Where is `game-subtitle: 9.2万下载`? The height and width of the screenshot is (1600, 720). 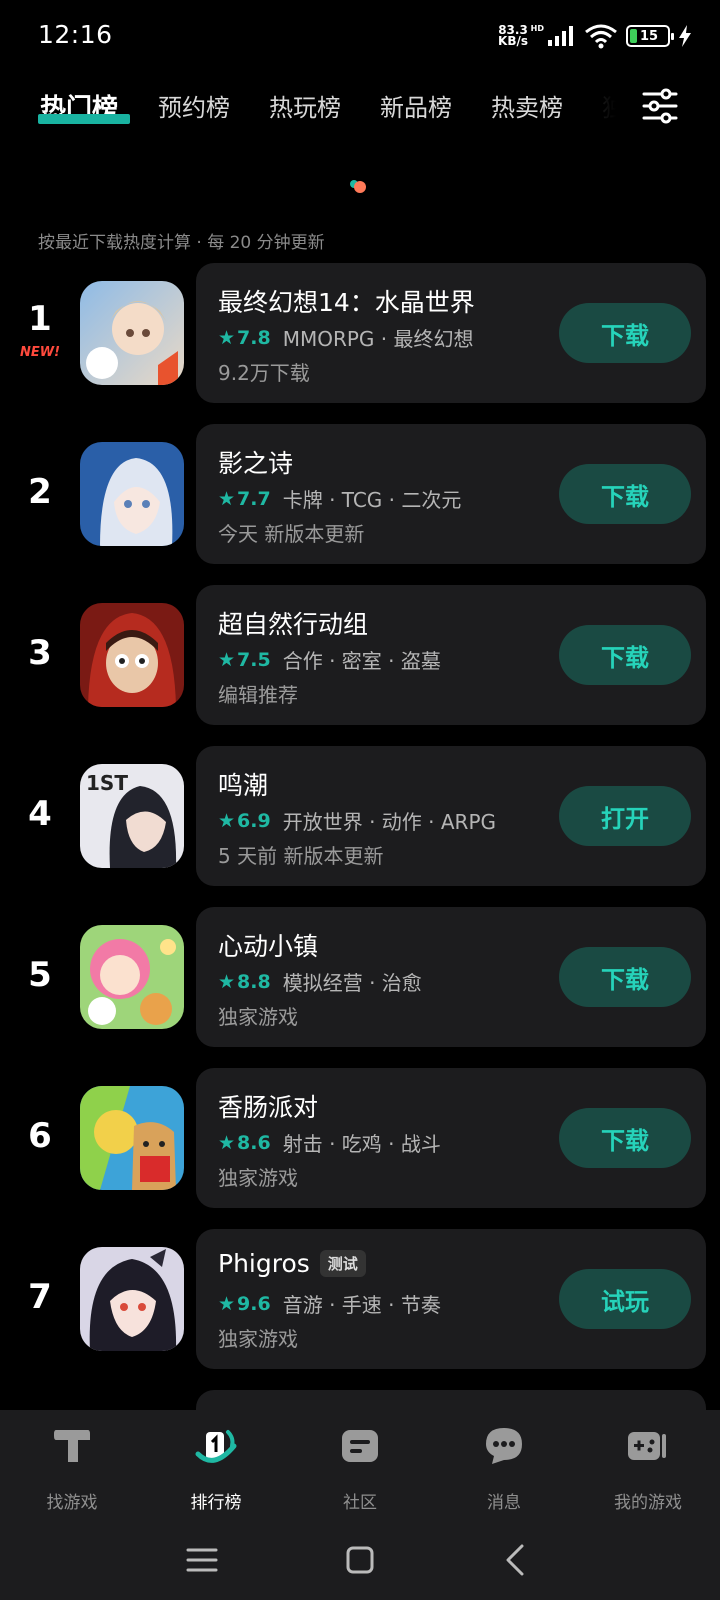 game-subtitle: 9.2万下载 is located at coordinates (264, 373).